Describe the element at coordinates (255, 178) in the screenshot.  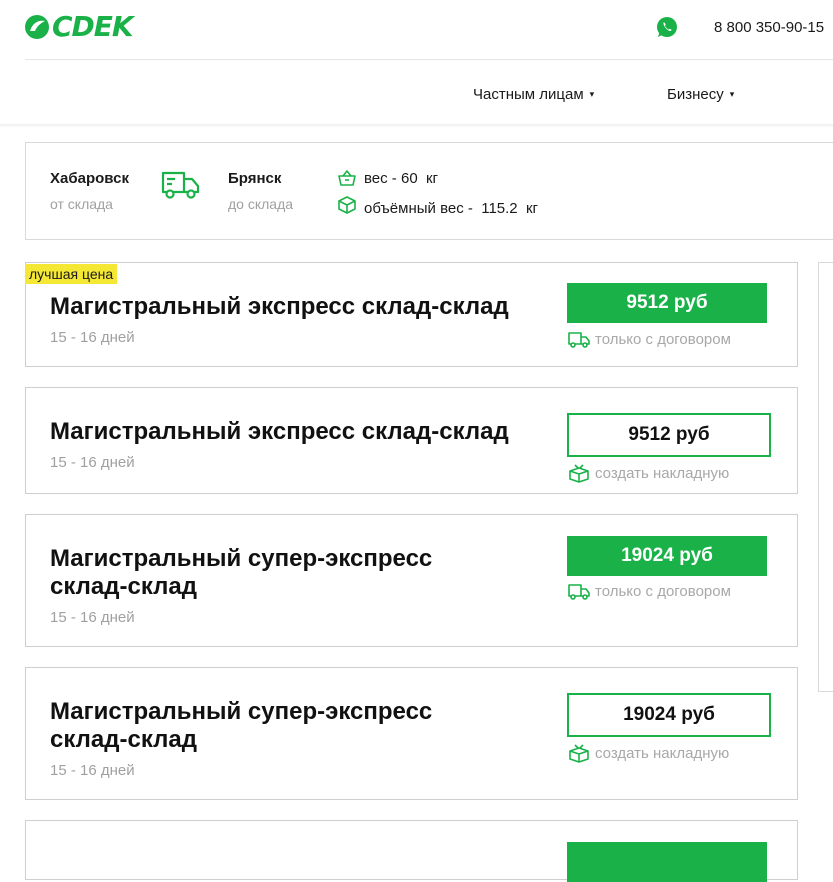
I see `to-city: Брянск` at that location.